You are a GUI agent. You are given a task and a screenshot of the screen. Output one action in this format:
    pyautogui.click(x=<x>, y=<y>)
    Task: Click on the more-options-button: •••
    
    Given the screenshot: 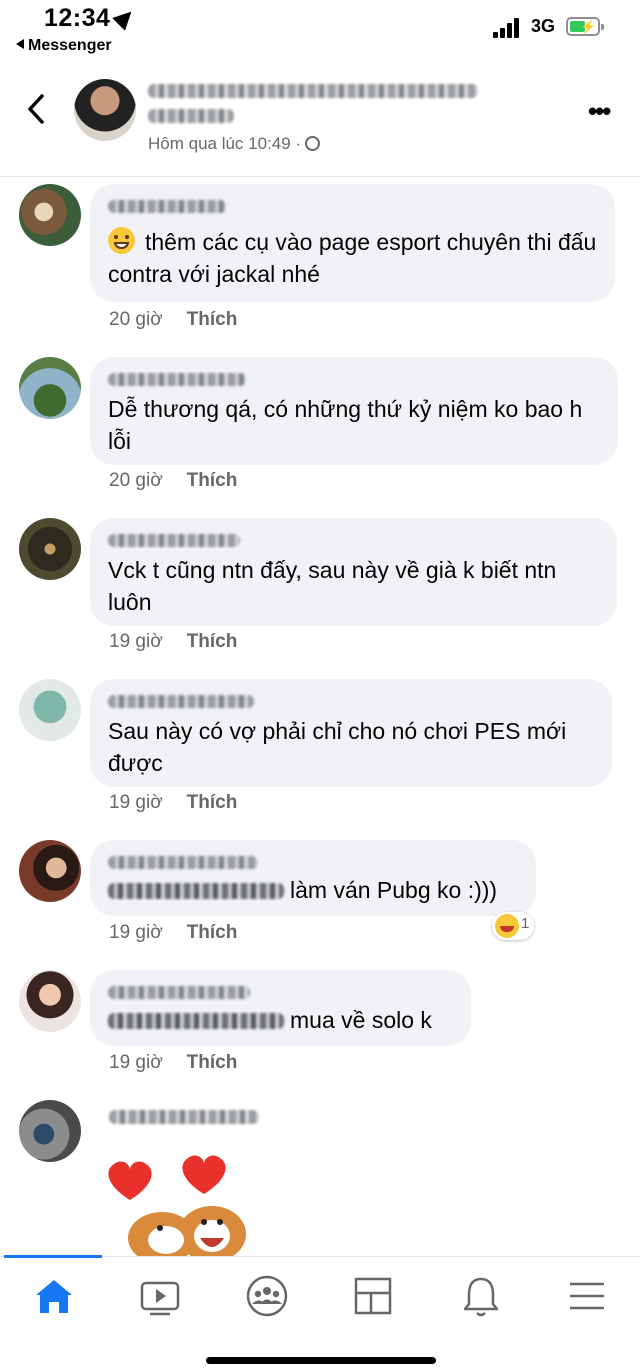 What is the action you would take?
    pyautogui.click(x=599, y=111)
    